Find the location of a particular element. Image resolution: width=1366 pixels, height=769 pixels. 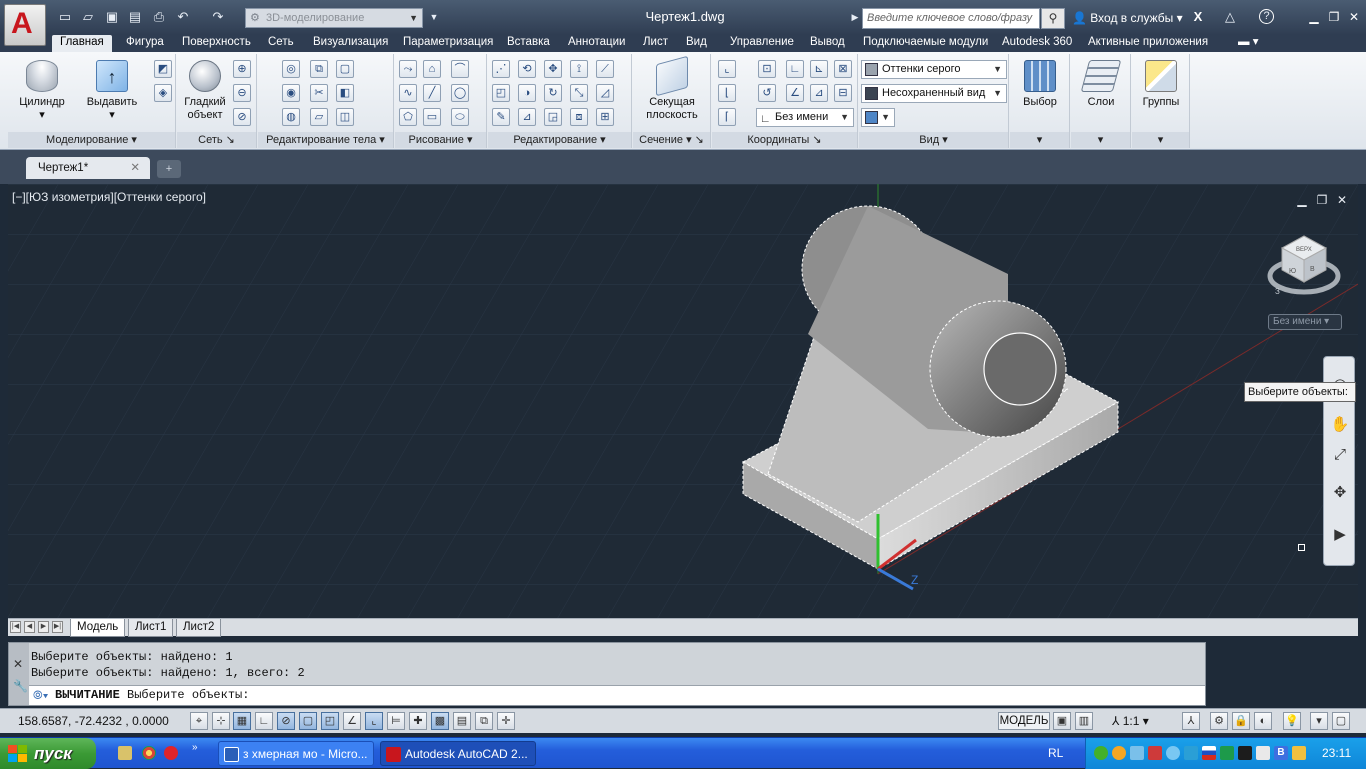

tab-autodesk-360: Autodesk 360 is located at coordinates (1037, 43).